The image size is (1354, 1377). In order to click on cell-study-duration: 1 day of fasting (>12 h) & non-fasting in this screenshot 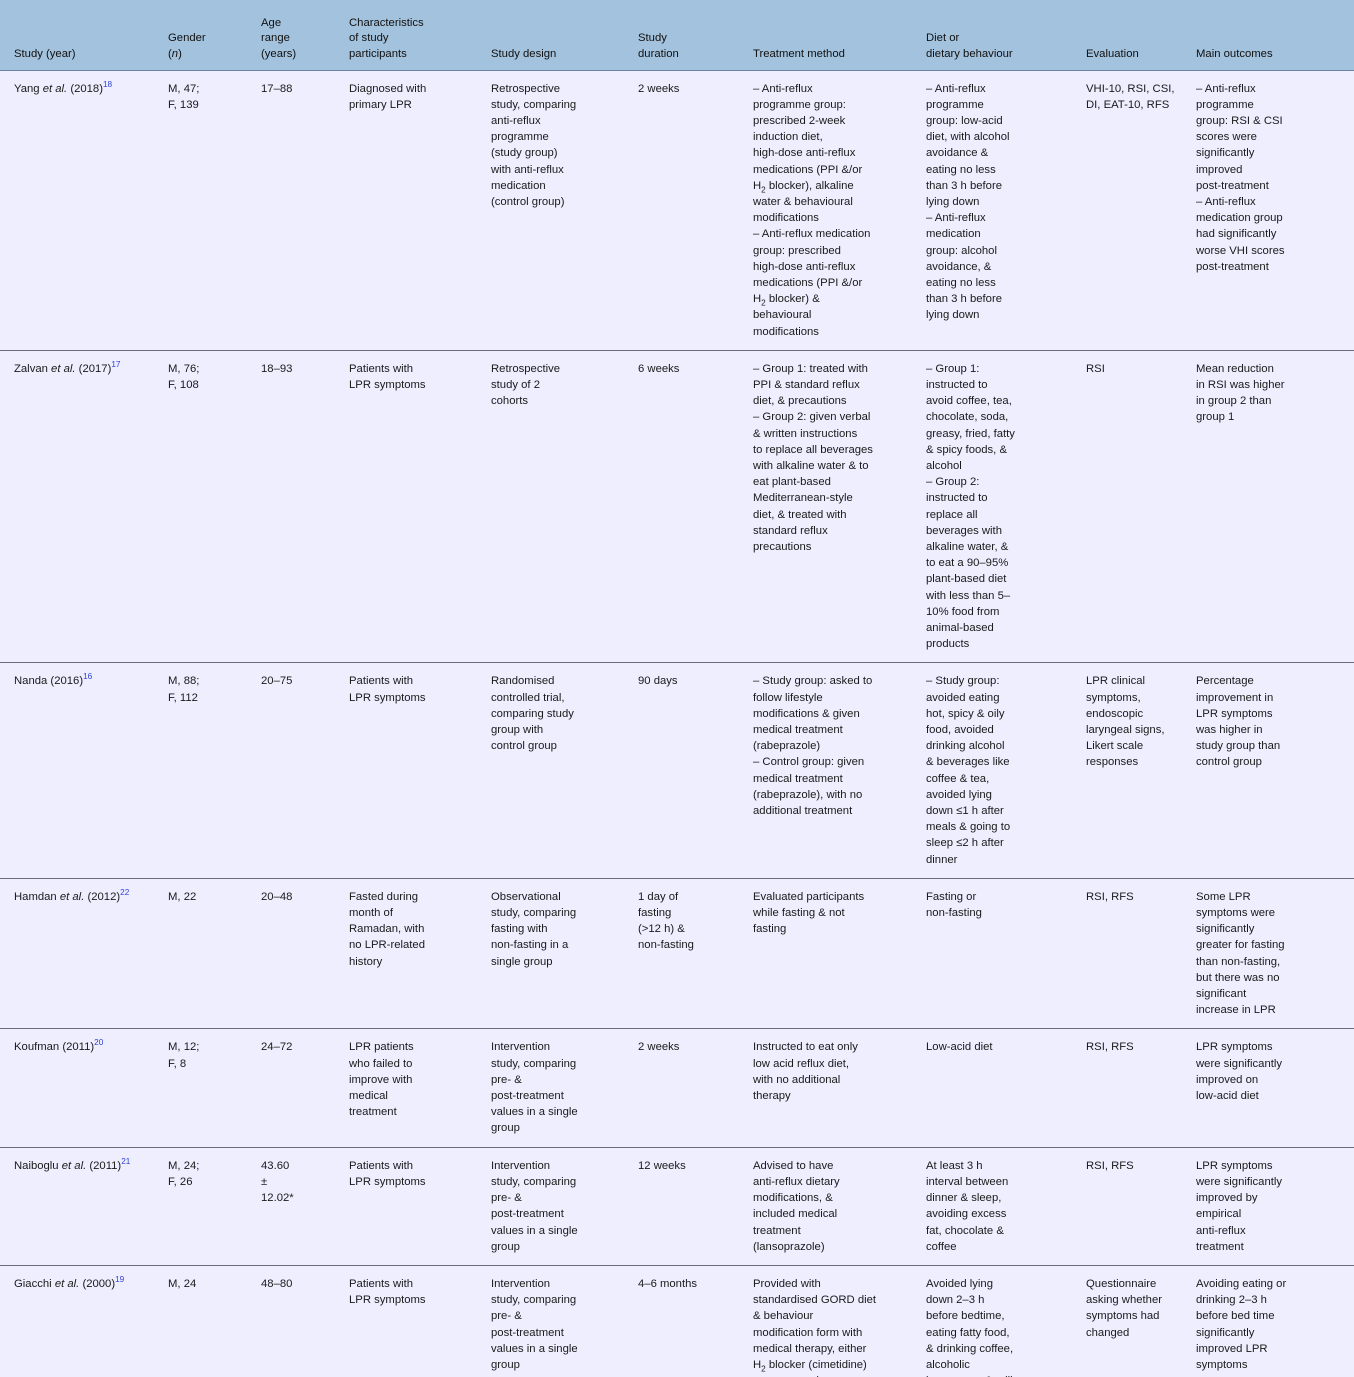, I will do `click(695, 954)`.